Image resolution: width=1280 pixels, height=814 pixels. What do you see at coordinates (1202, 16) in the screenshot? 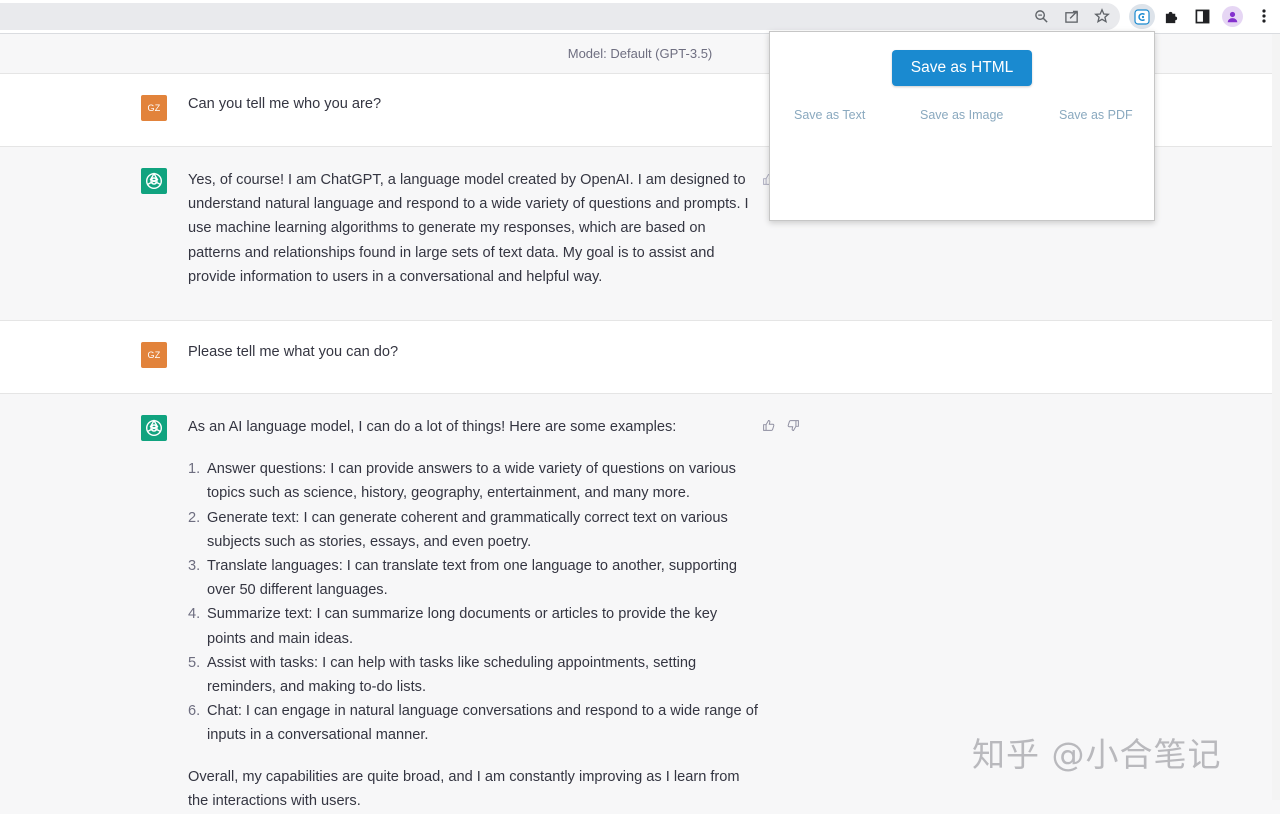
I see `side-panel-icon` at bounding box center [1202, 16].